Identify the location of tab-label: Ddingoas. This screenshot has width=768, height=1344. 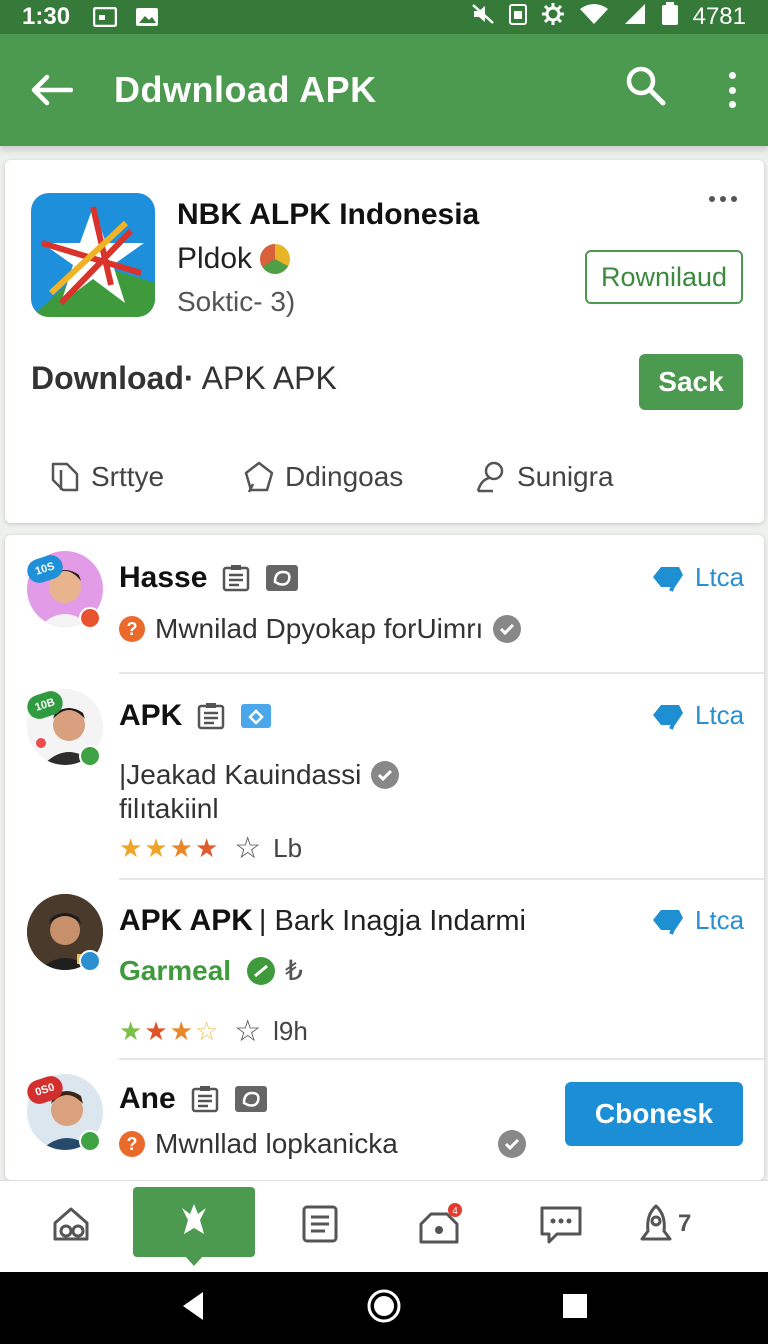
(344, 476).